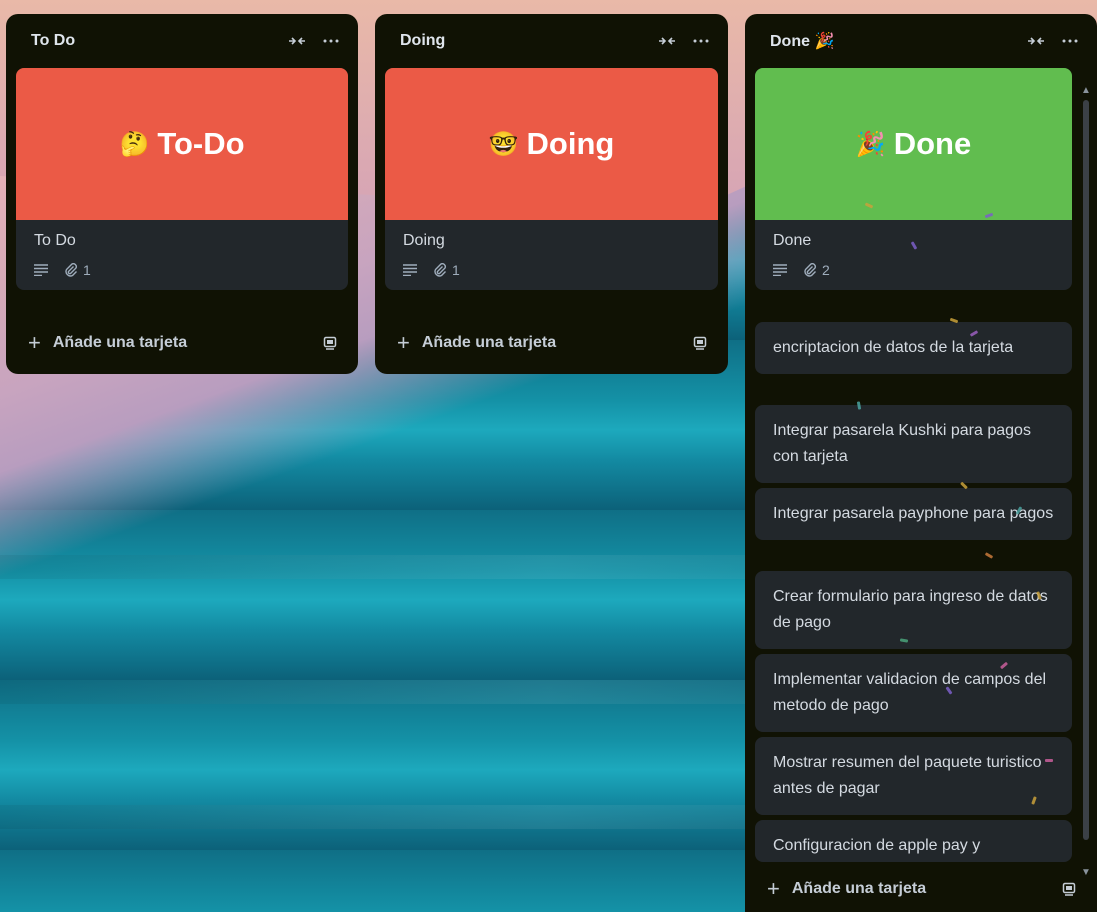 This screenshot has width=1097, height=912. Describe the element at coordinates (892, 41) in the screenshot. I see `list-title: Done 🎉` at that location.